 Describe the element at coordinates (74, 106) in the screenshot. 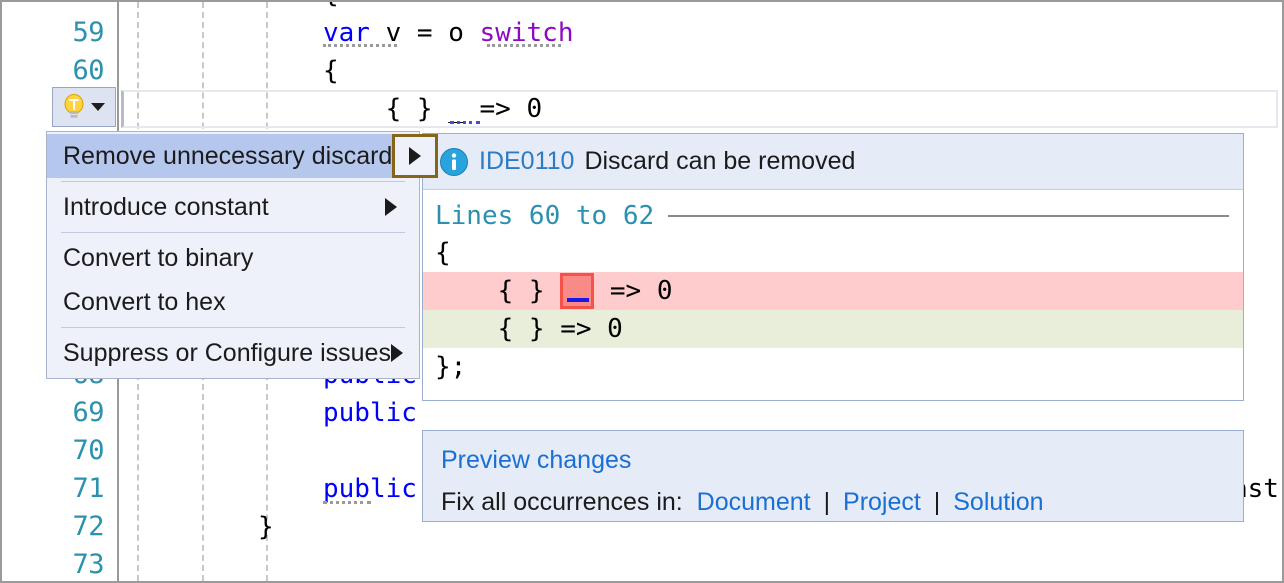

I see `lightbulb-icon` at that location.